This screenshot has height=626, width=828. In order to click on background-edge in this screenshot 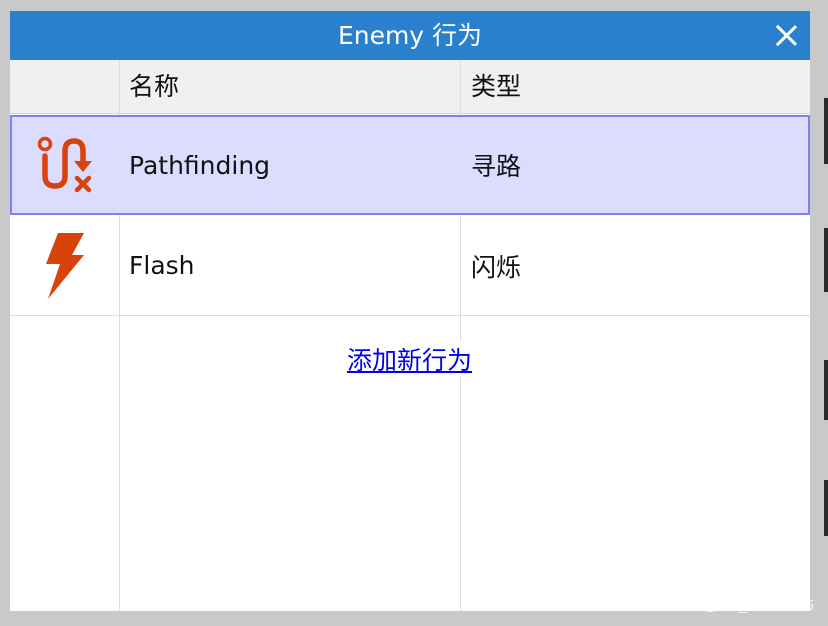, I will do `click(819, 313)`.